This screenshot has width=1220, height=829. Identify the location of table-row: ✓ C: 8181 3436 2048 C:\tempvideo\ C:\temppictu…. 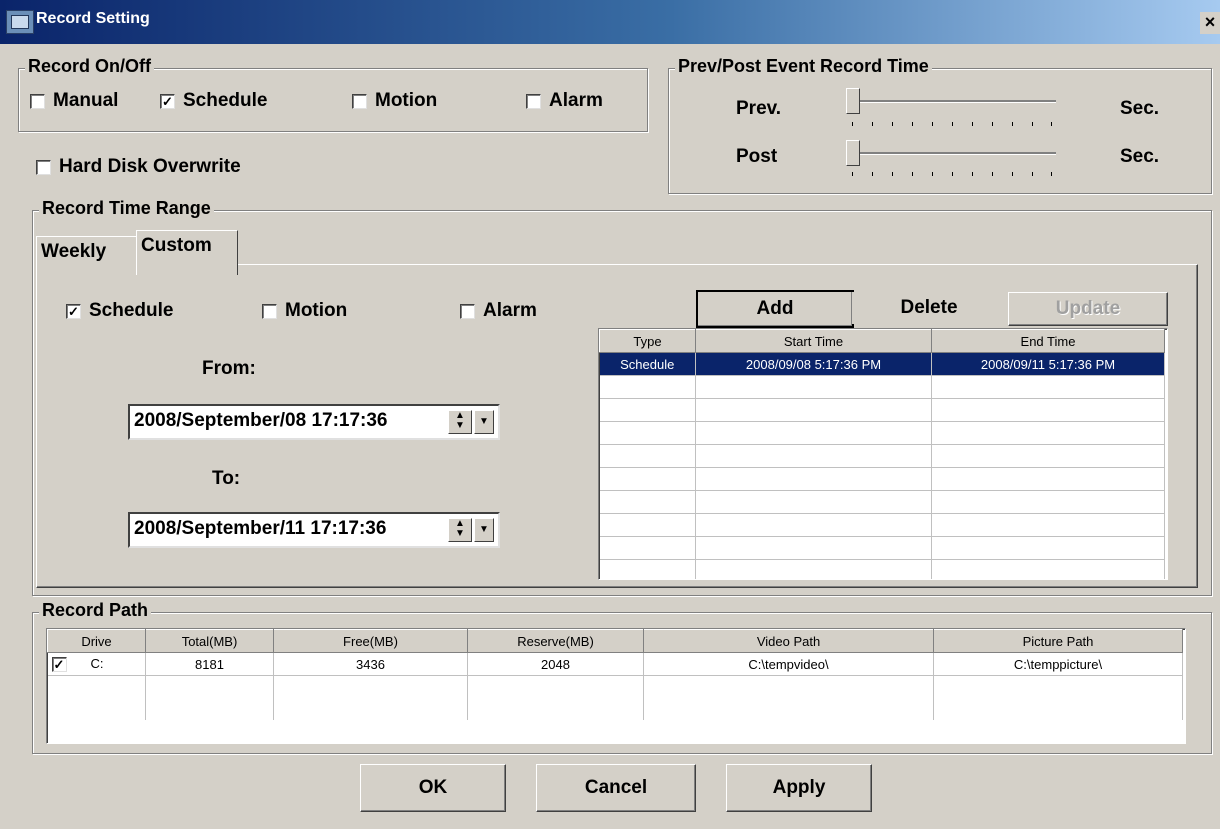
(615, 664).